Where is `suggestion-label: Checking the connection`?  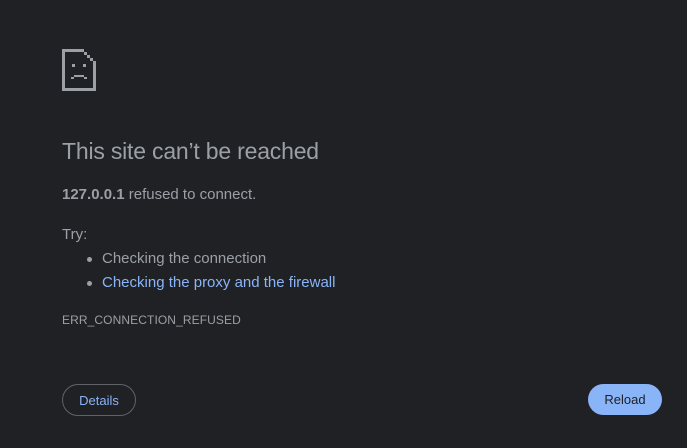 suggestion-label: Checking the connection is located at coordinates (184, 258).